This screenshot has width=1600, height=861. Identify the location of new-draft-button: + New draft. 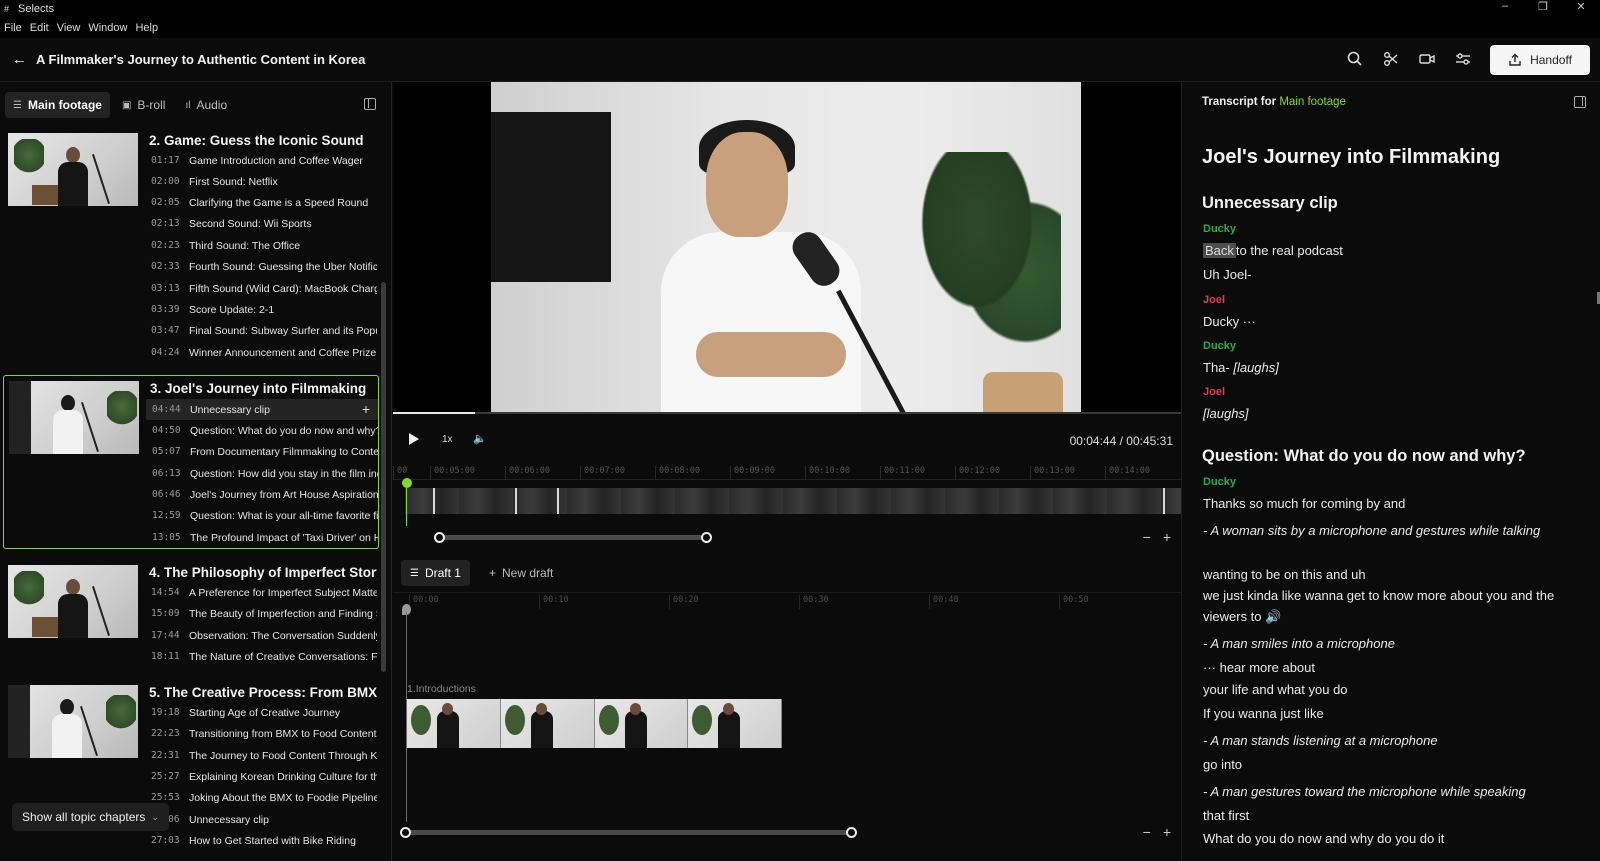
(521, 573).